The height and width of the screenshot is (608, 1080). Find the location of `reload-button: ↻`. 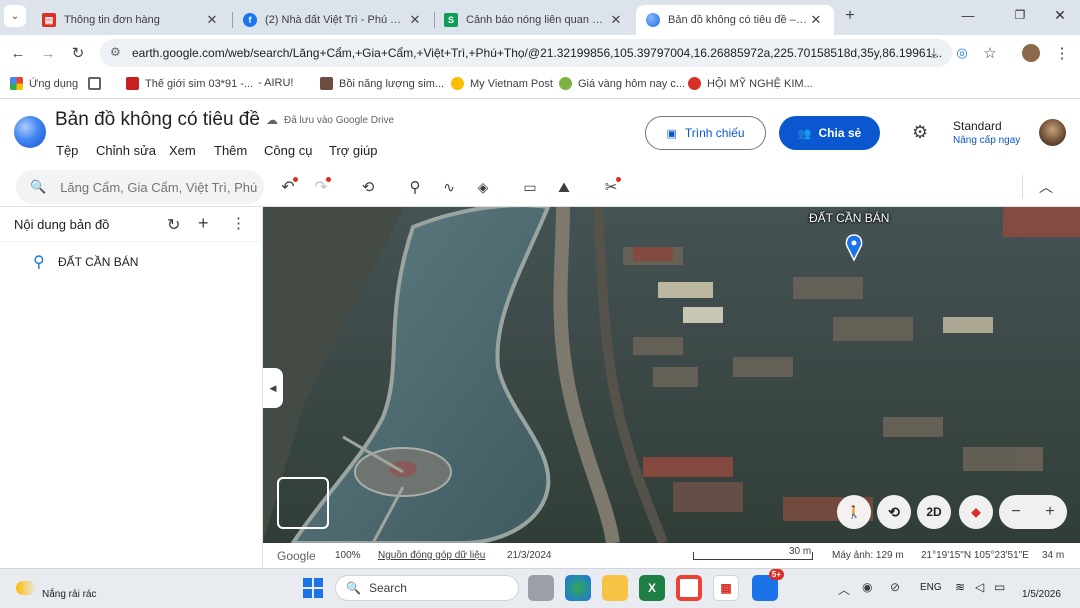

reload-button: ↻ is located at coordinates (78, 53).